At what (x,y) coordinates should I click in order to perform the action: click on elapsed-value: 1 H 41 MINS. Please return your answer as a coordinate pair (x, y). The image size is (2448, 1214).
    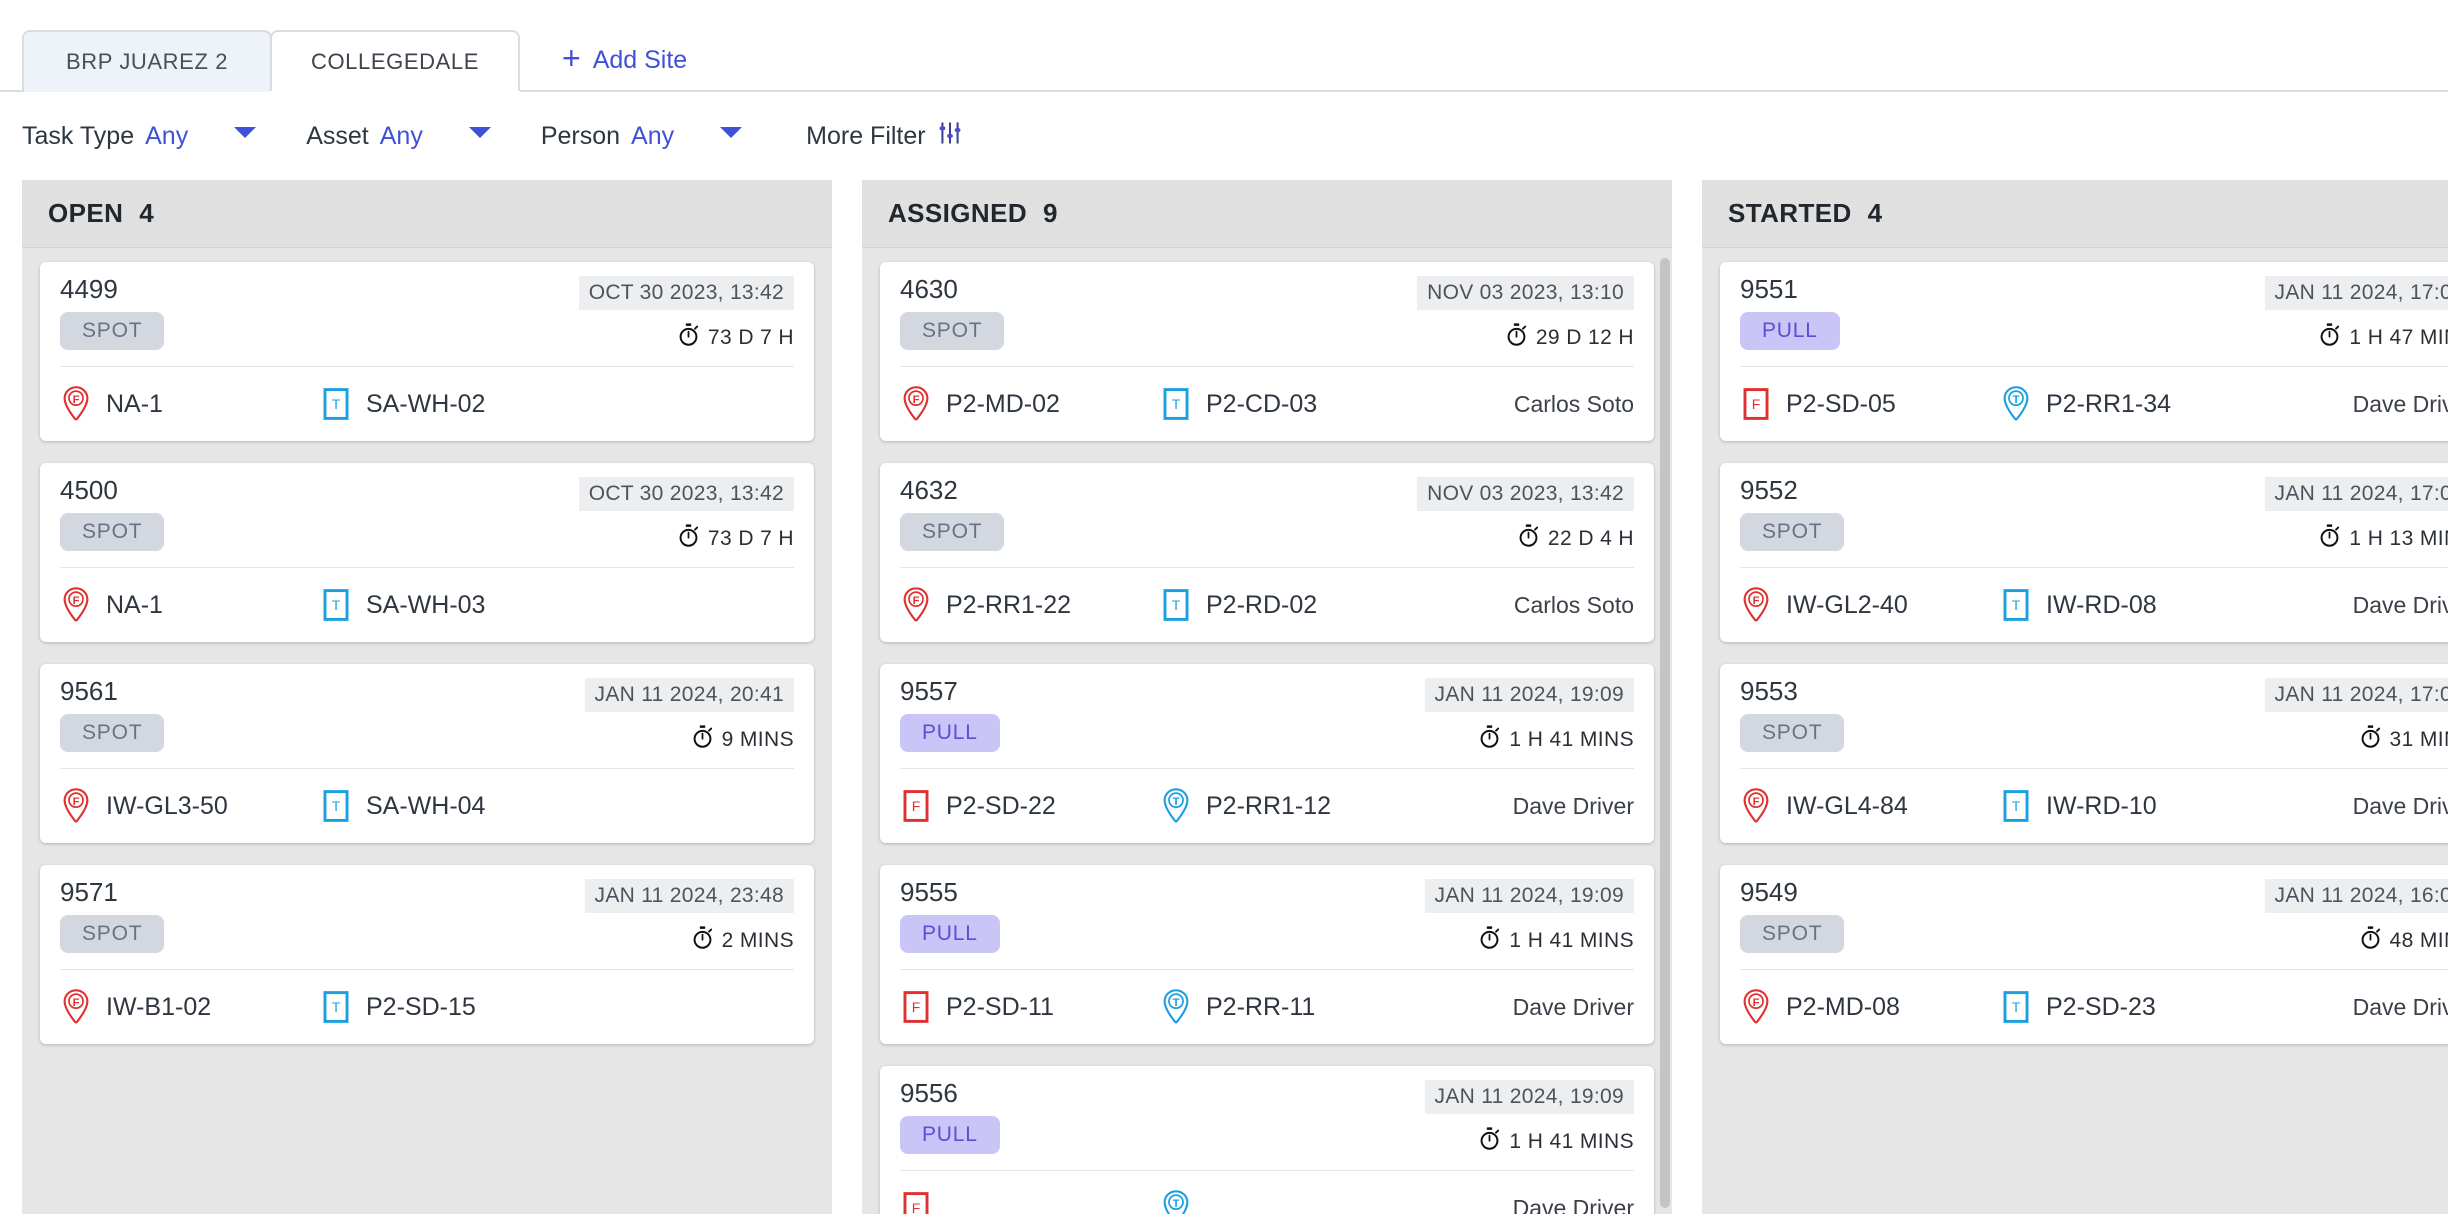
    Looking at the image, I should click on (1571, 739).